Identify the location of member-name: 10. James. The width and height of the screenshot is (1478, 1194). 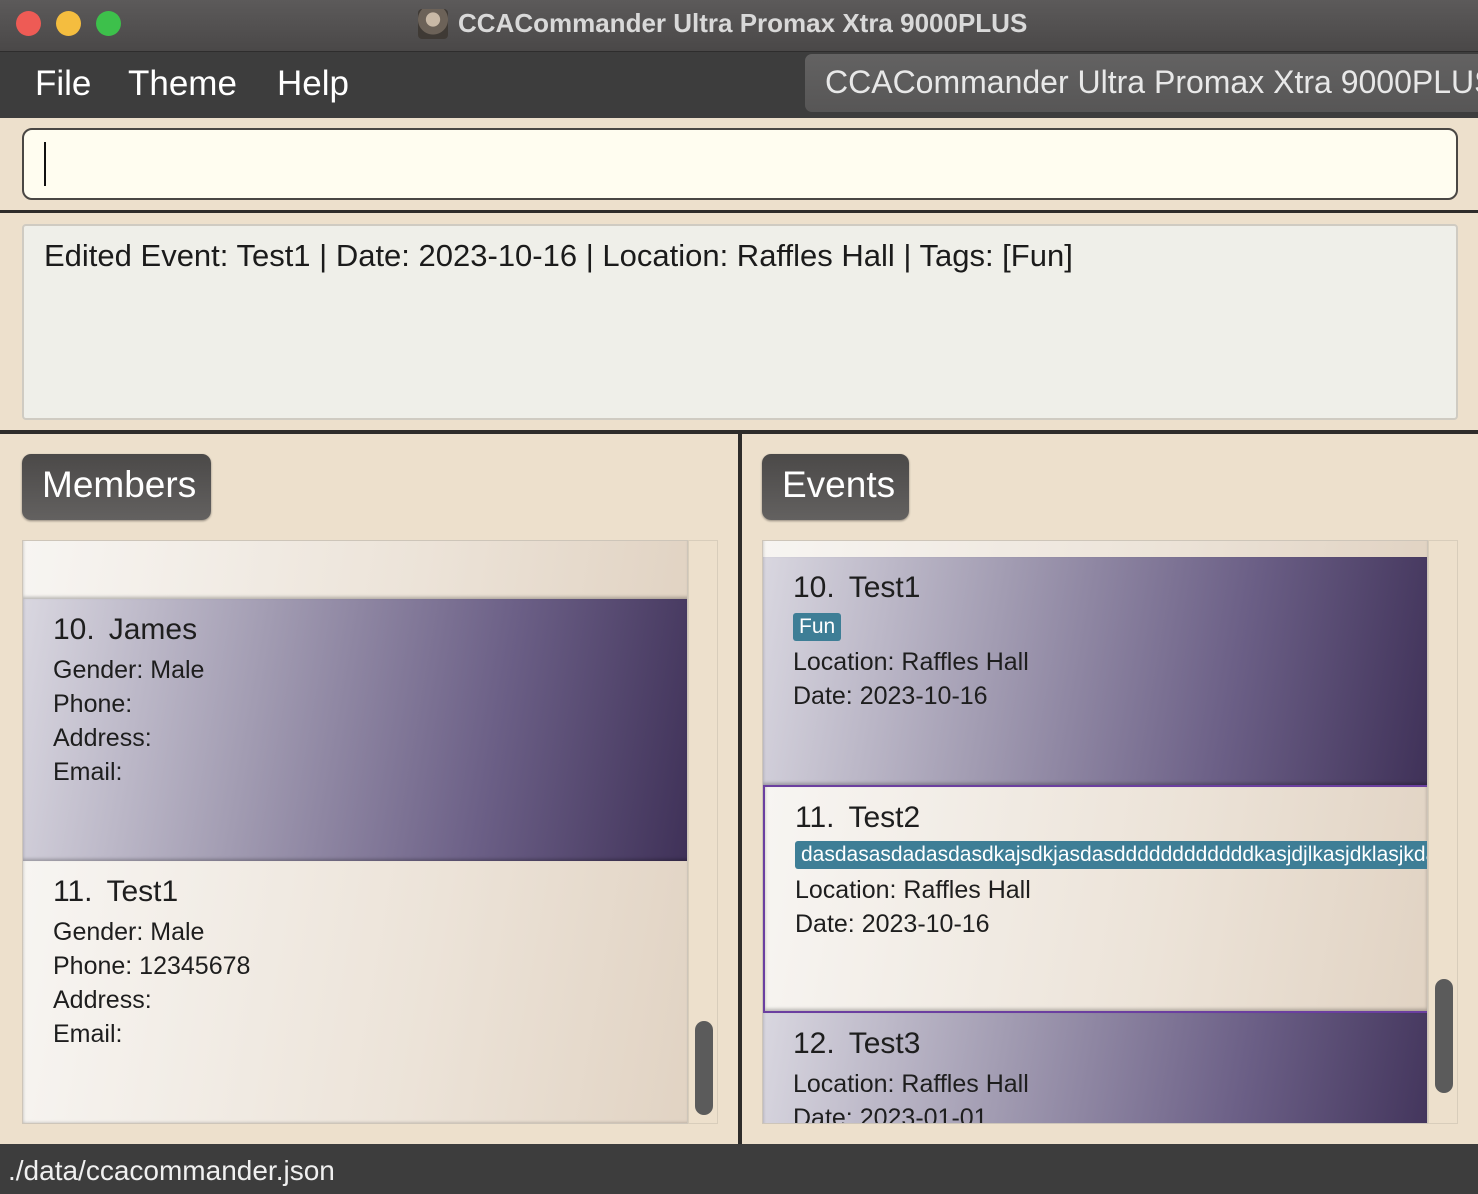
(356, 630).